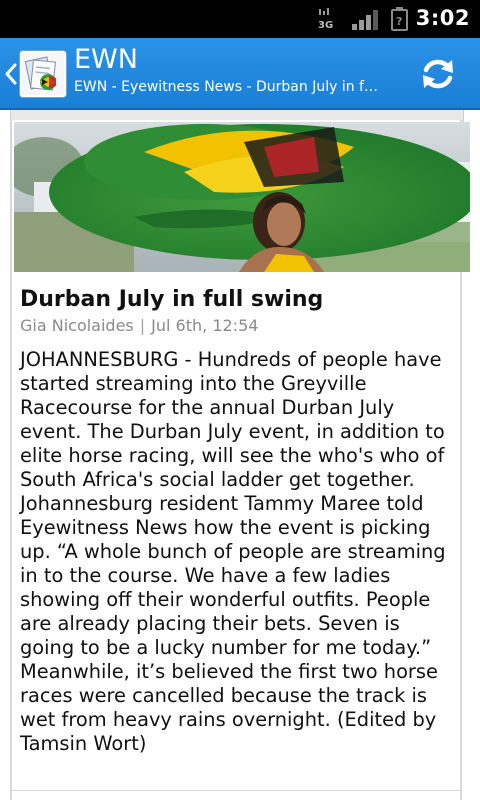 The image size is (480, 800). What do you see at coordinates (325, 19) in the screenshot?
I see `3g-signal-icon: 3G` at bounding box center [325, 19].